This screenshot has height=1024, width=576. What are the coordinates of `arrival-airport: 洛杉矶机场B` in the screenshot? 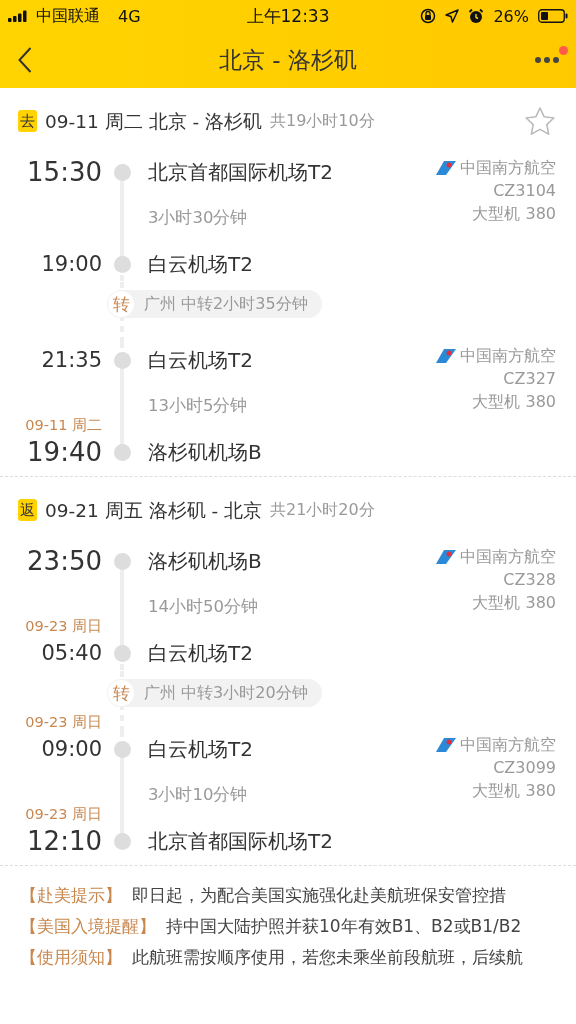 It's located at (205, 452).